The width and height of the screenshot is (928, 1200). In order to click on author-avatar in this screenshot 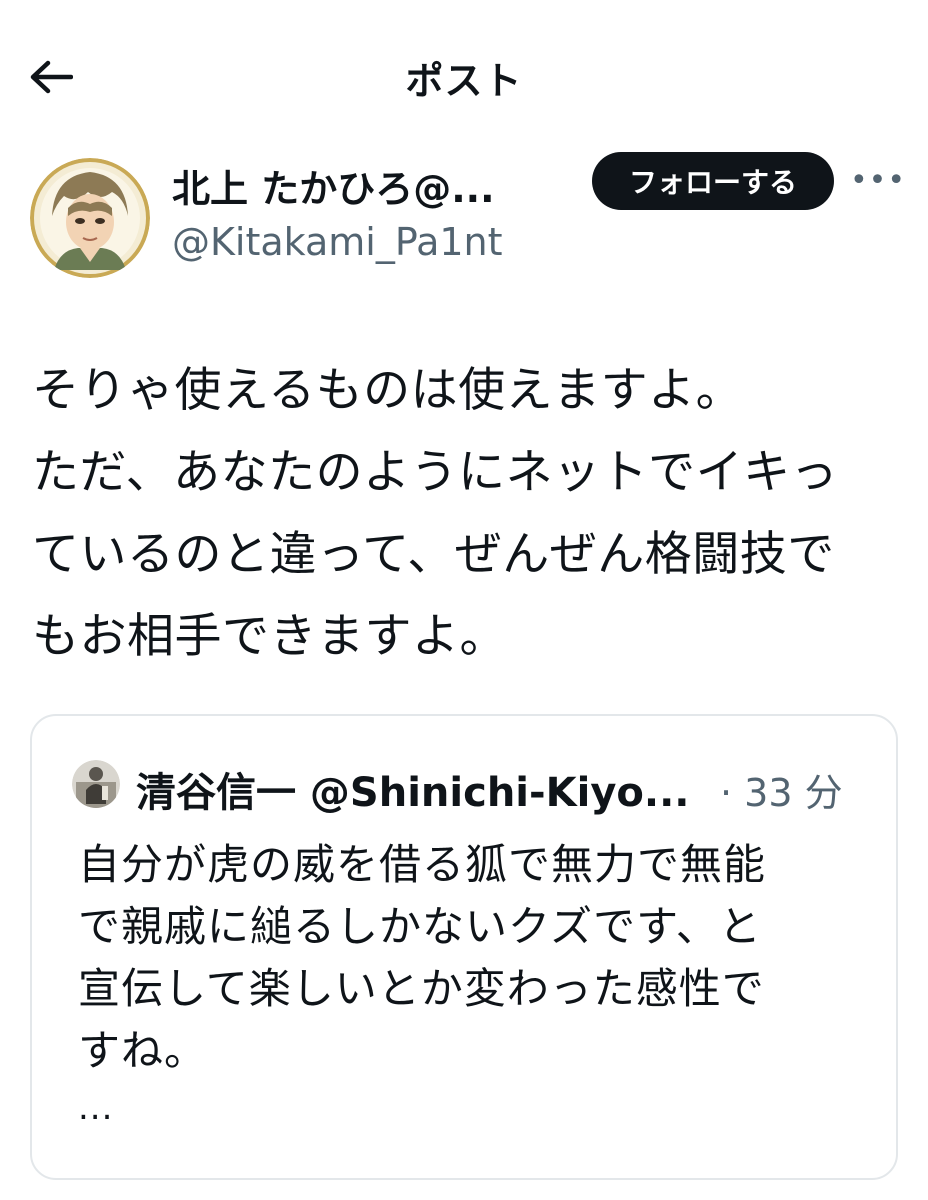, I will do `click(90, 218)`.